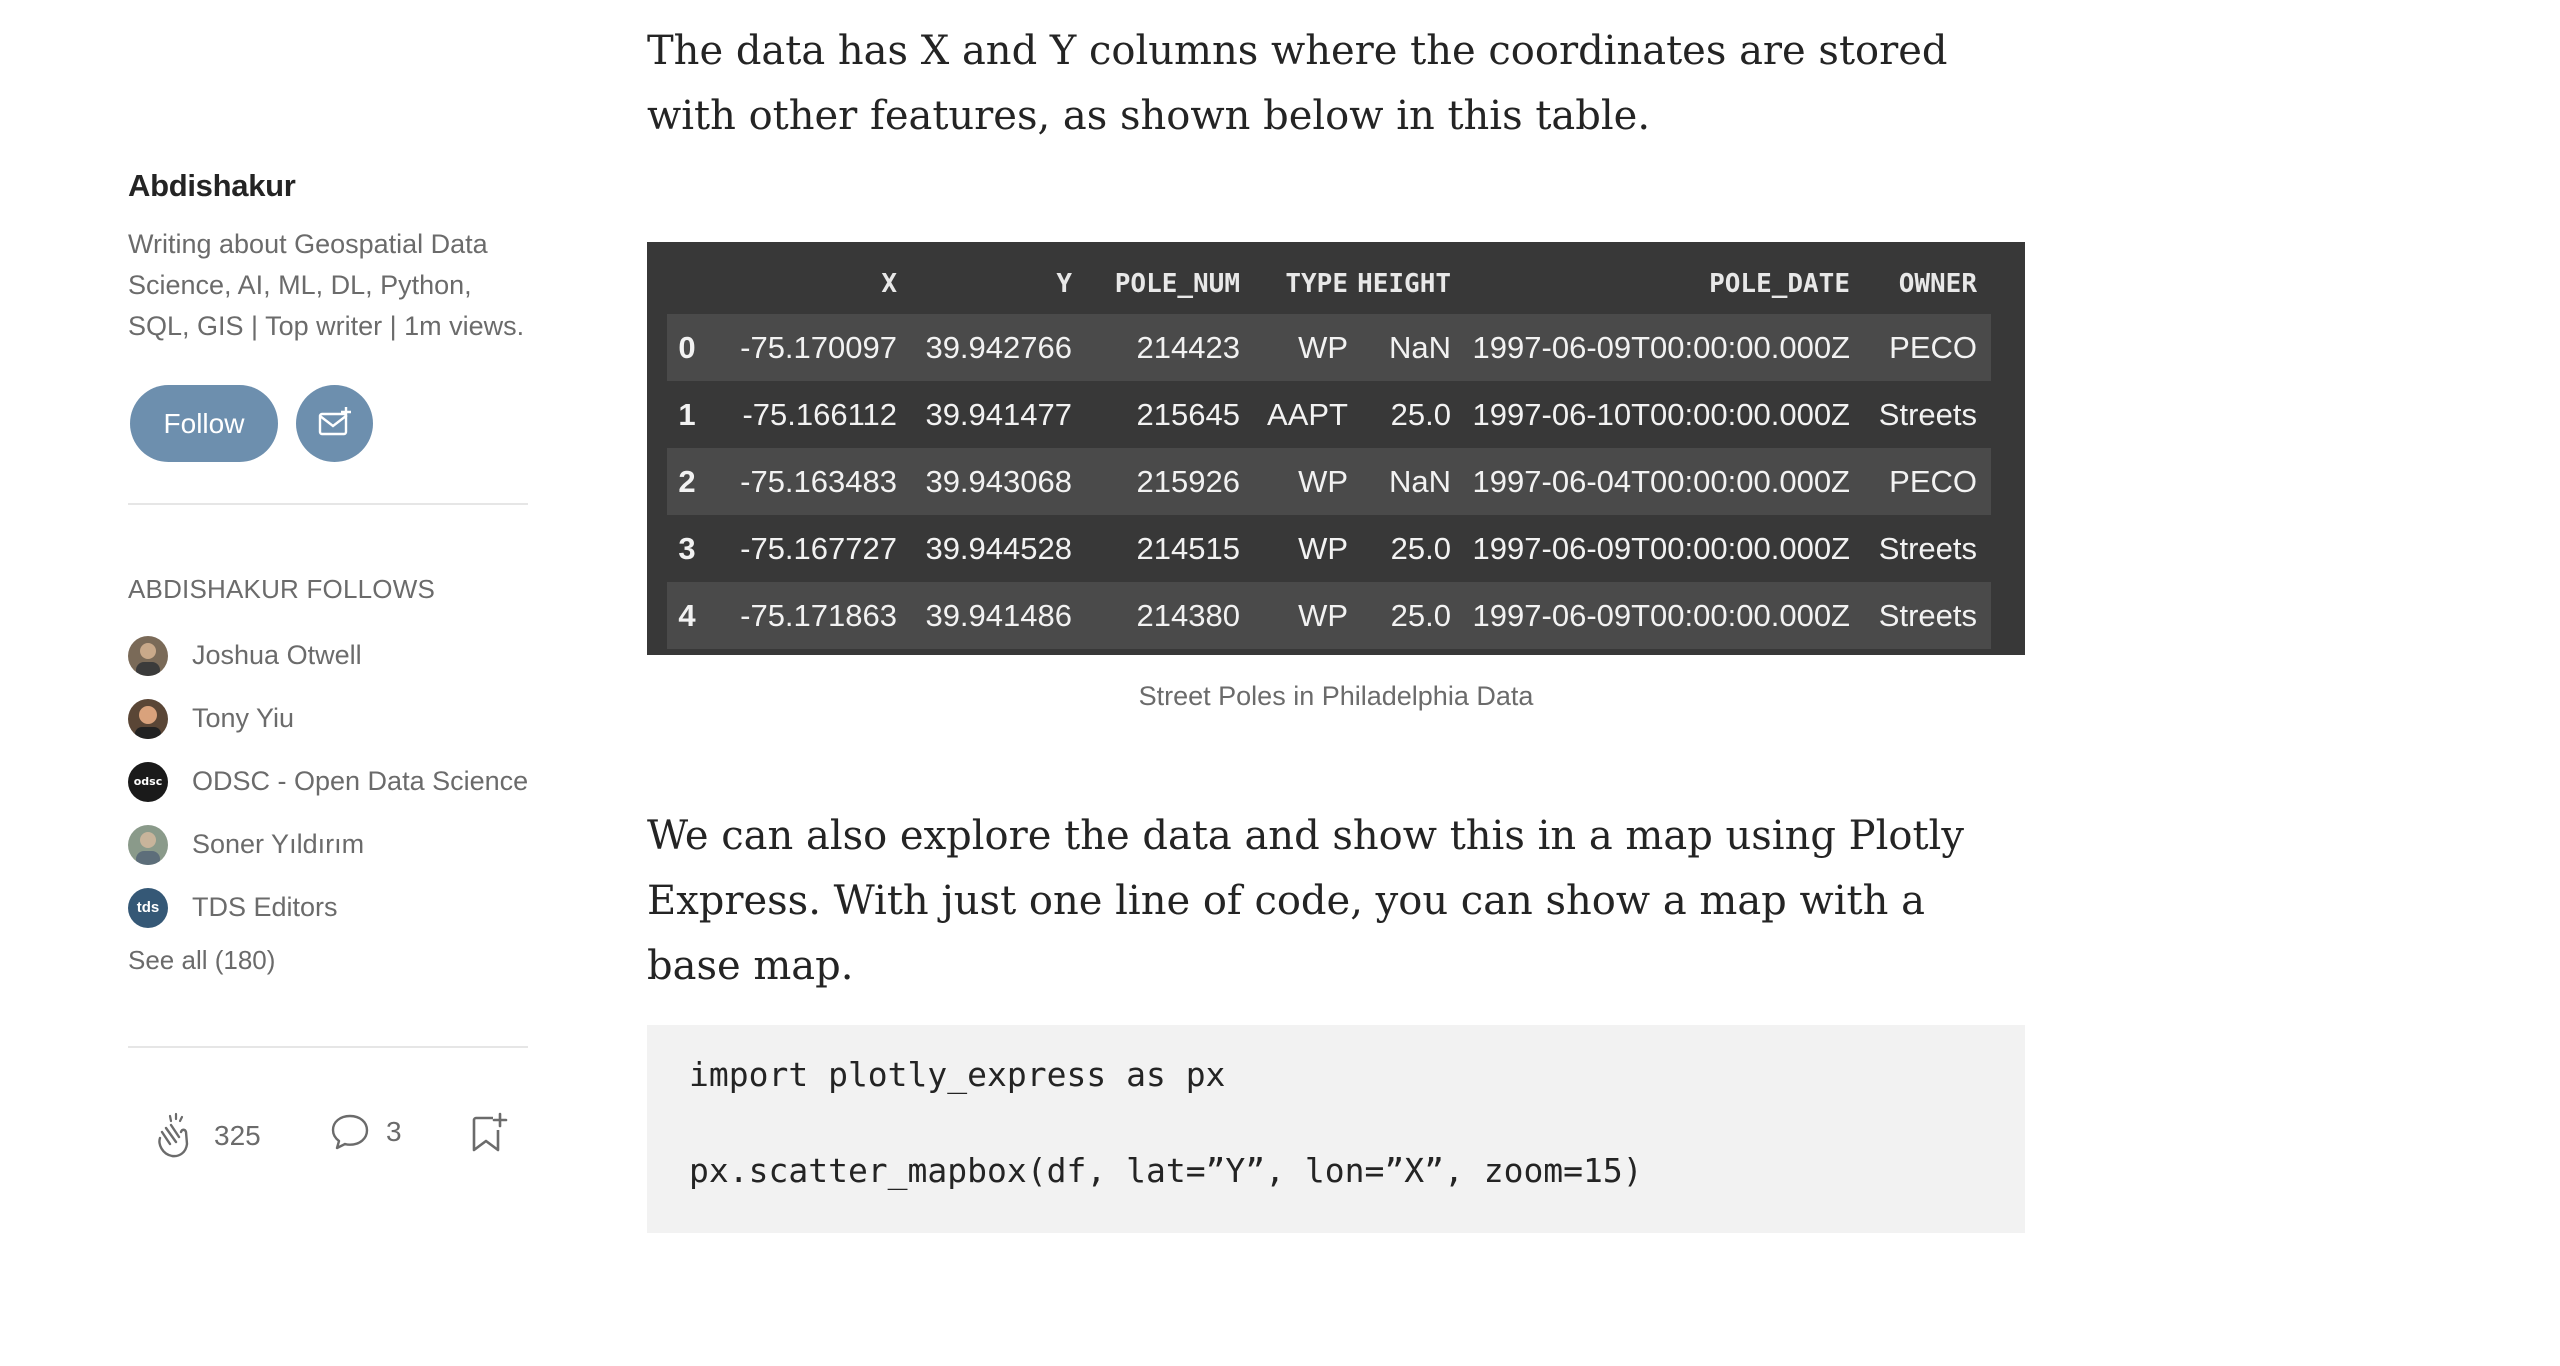 The height and width of the screenshot is (1366, 2560). I want to click on article-actions: 325 3, so click(348, 1140).